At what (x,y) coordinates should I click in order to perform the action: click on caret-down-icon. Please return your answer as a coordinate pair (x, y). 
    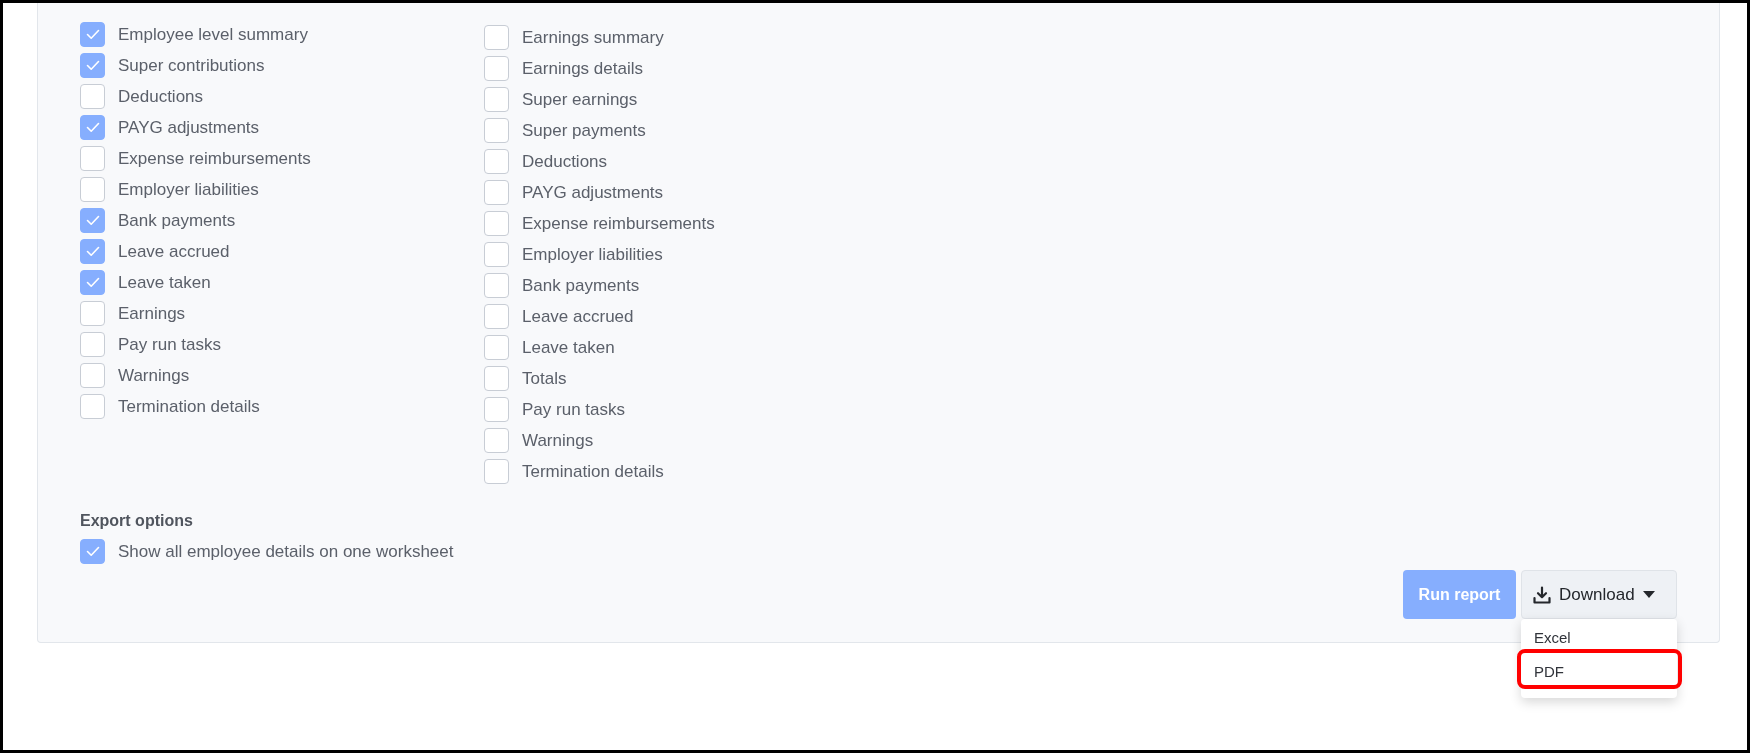
    Looking at the image, I should click on (1648, 594).